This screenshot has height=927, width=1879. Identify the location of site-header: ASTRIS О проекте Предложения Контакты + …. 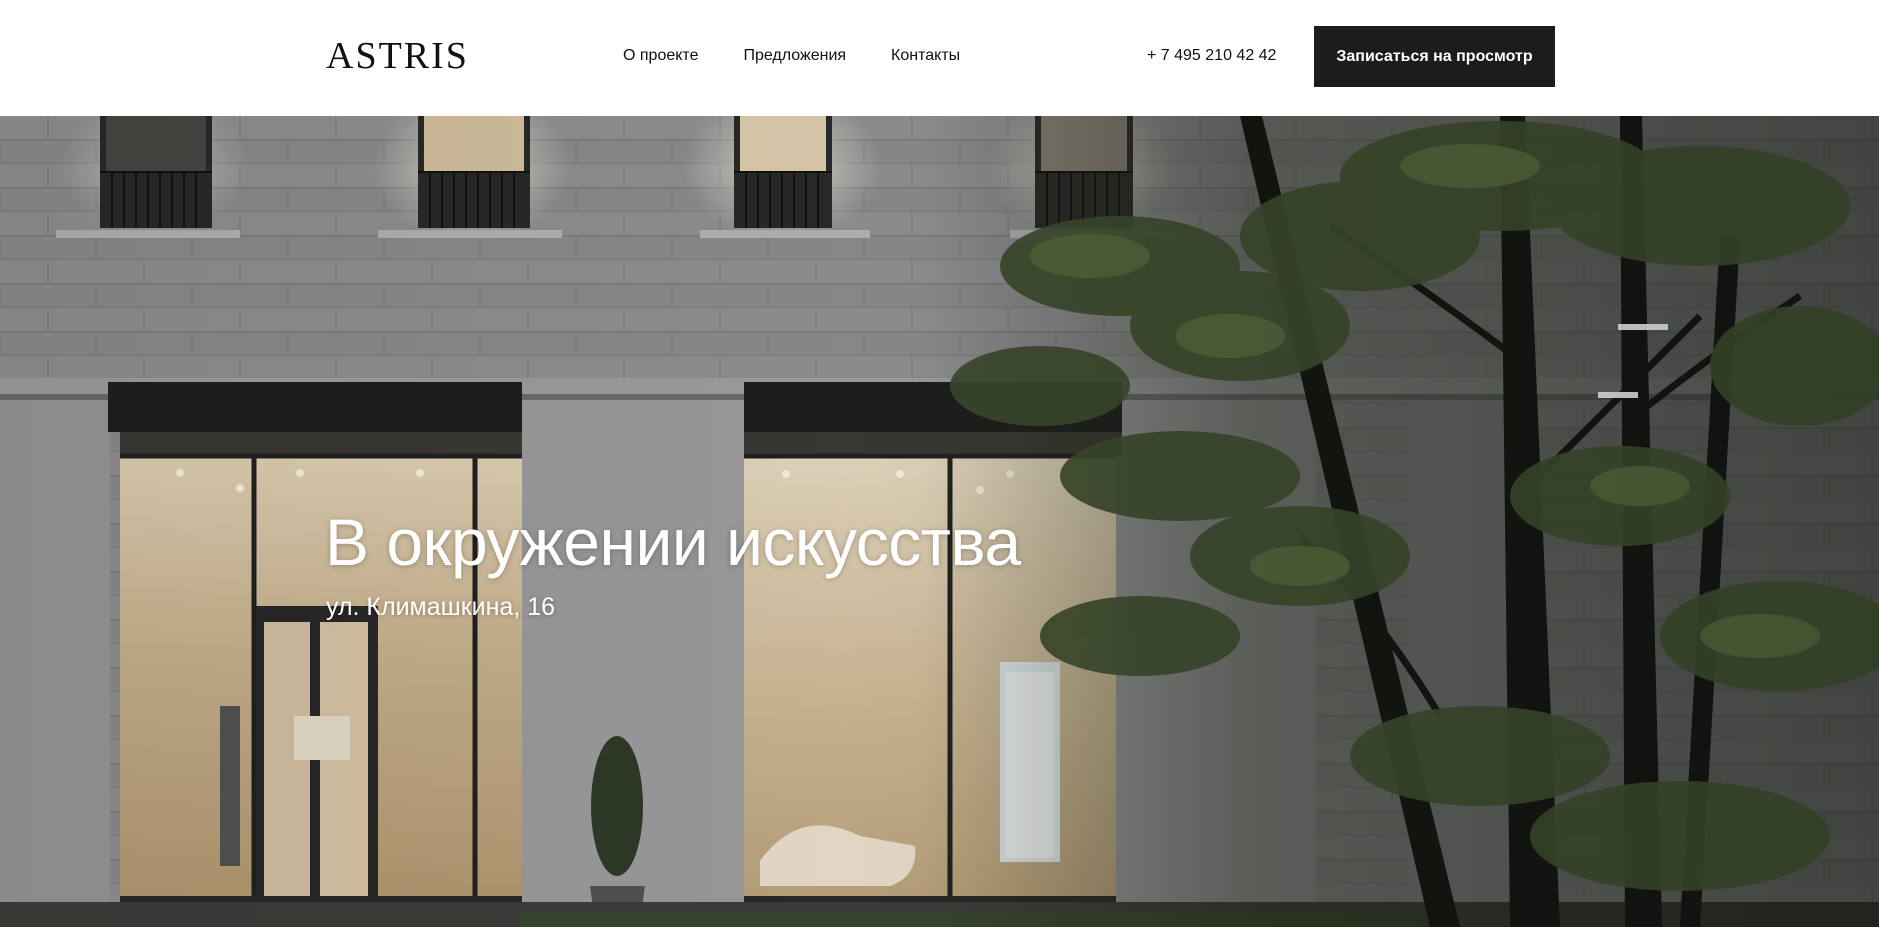
(939, 58).